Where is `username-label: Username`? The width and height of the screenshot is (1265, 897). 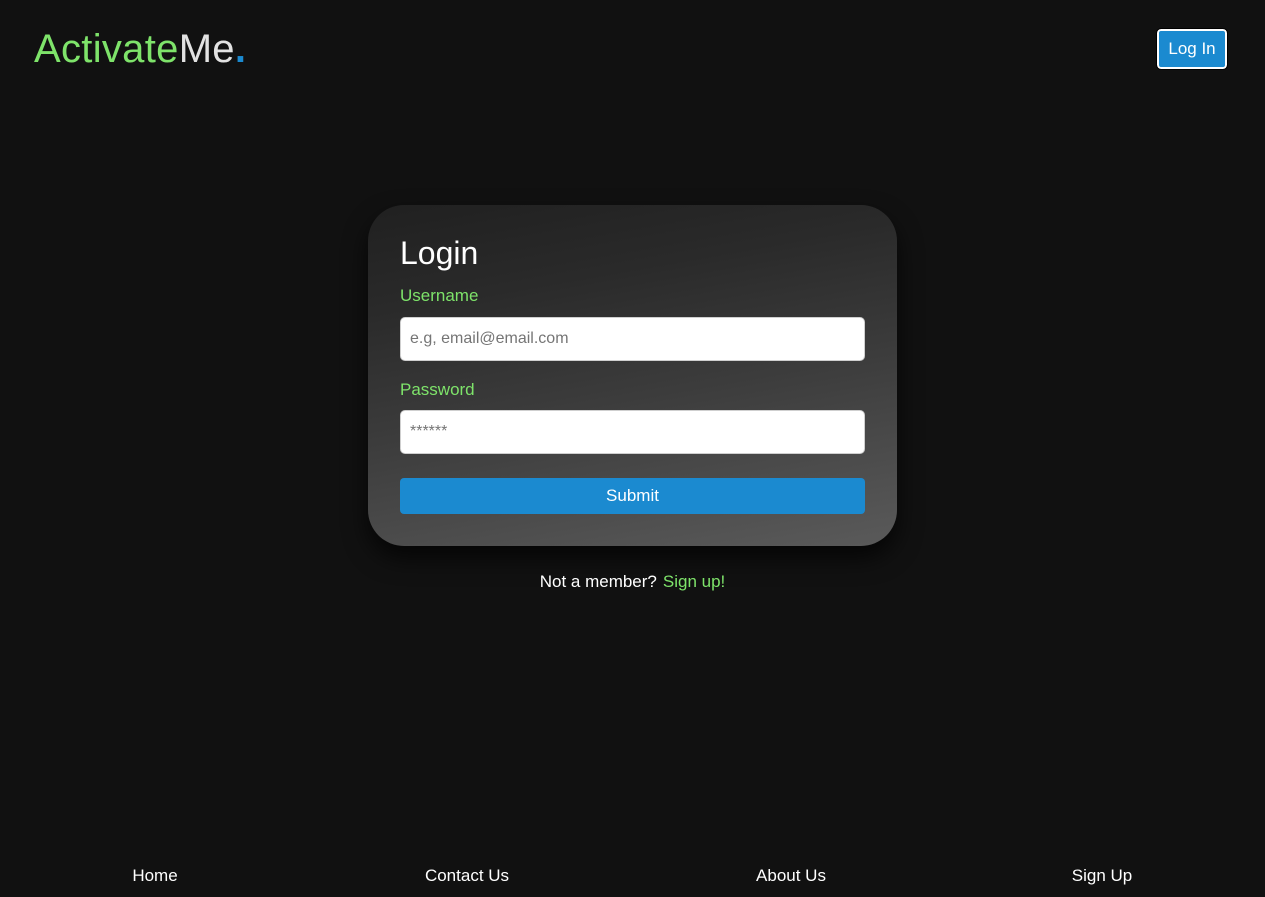
username-label: Username is located at coordinates (439, 295).